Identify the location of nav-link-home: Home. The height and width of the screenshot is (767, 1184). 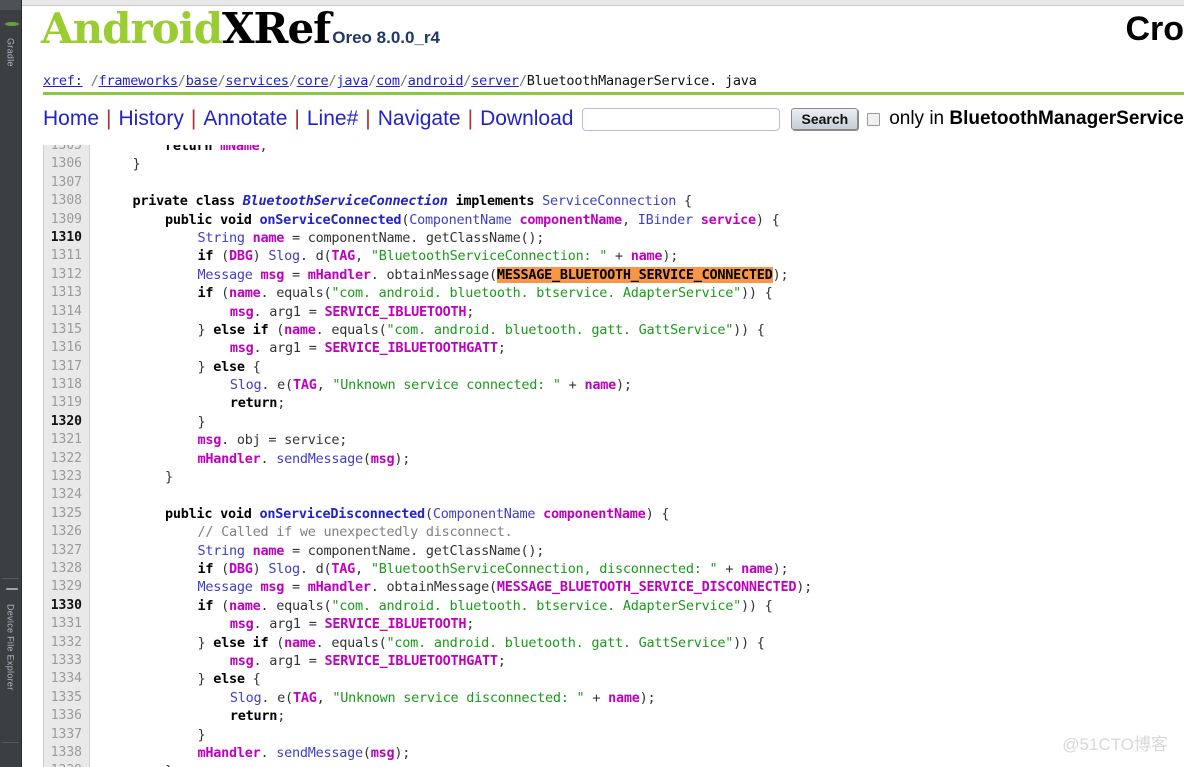
(71, 118).